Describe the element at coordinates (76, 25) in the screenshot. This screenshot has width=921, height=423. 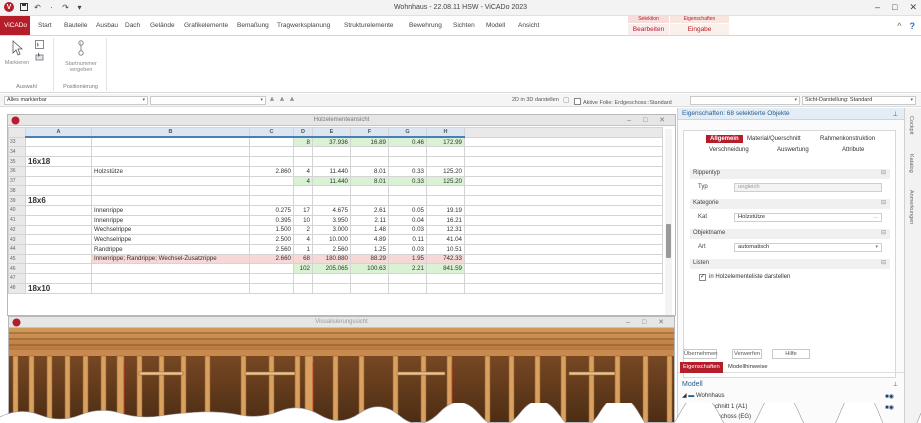
I see `tab-bauteile: Bauteile` at that location.